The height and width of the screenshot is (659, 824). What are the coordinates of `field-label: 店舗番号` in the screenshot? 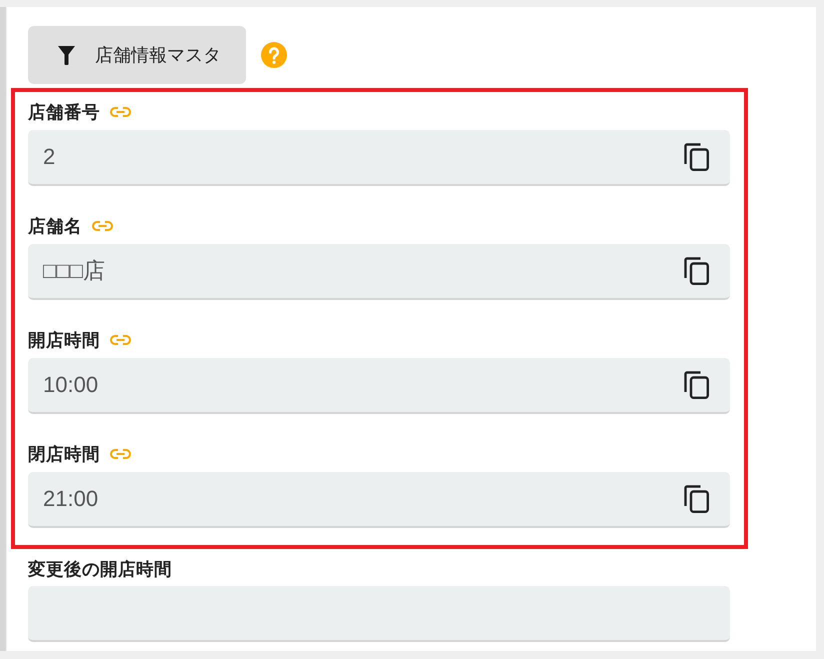 It's located at (64, 112).